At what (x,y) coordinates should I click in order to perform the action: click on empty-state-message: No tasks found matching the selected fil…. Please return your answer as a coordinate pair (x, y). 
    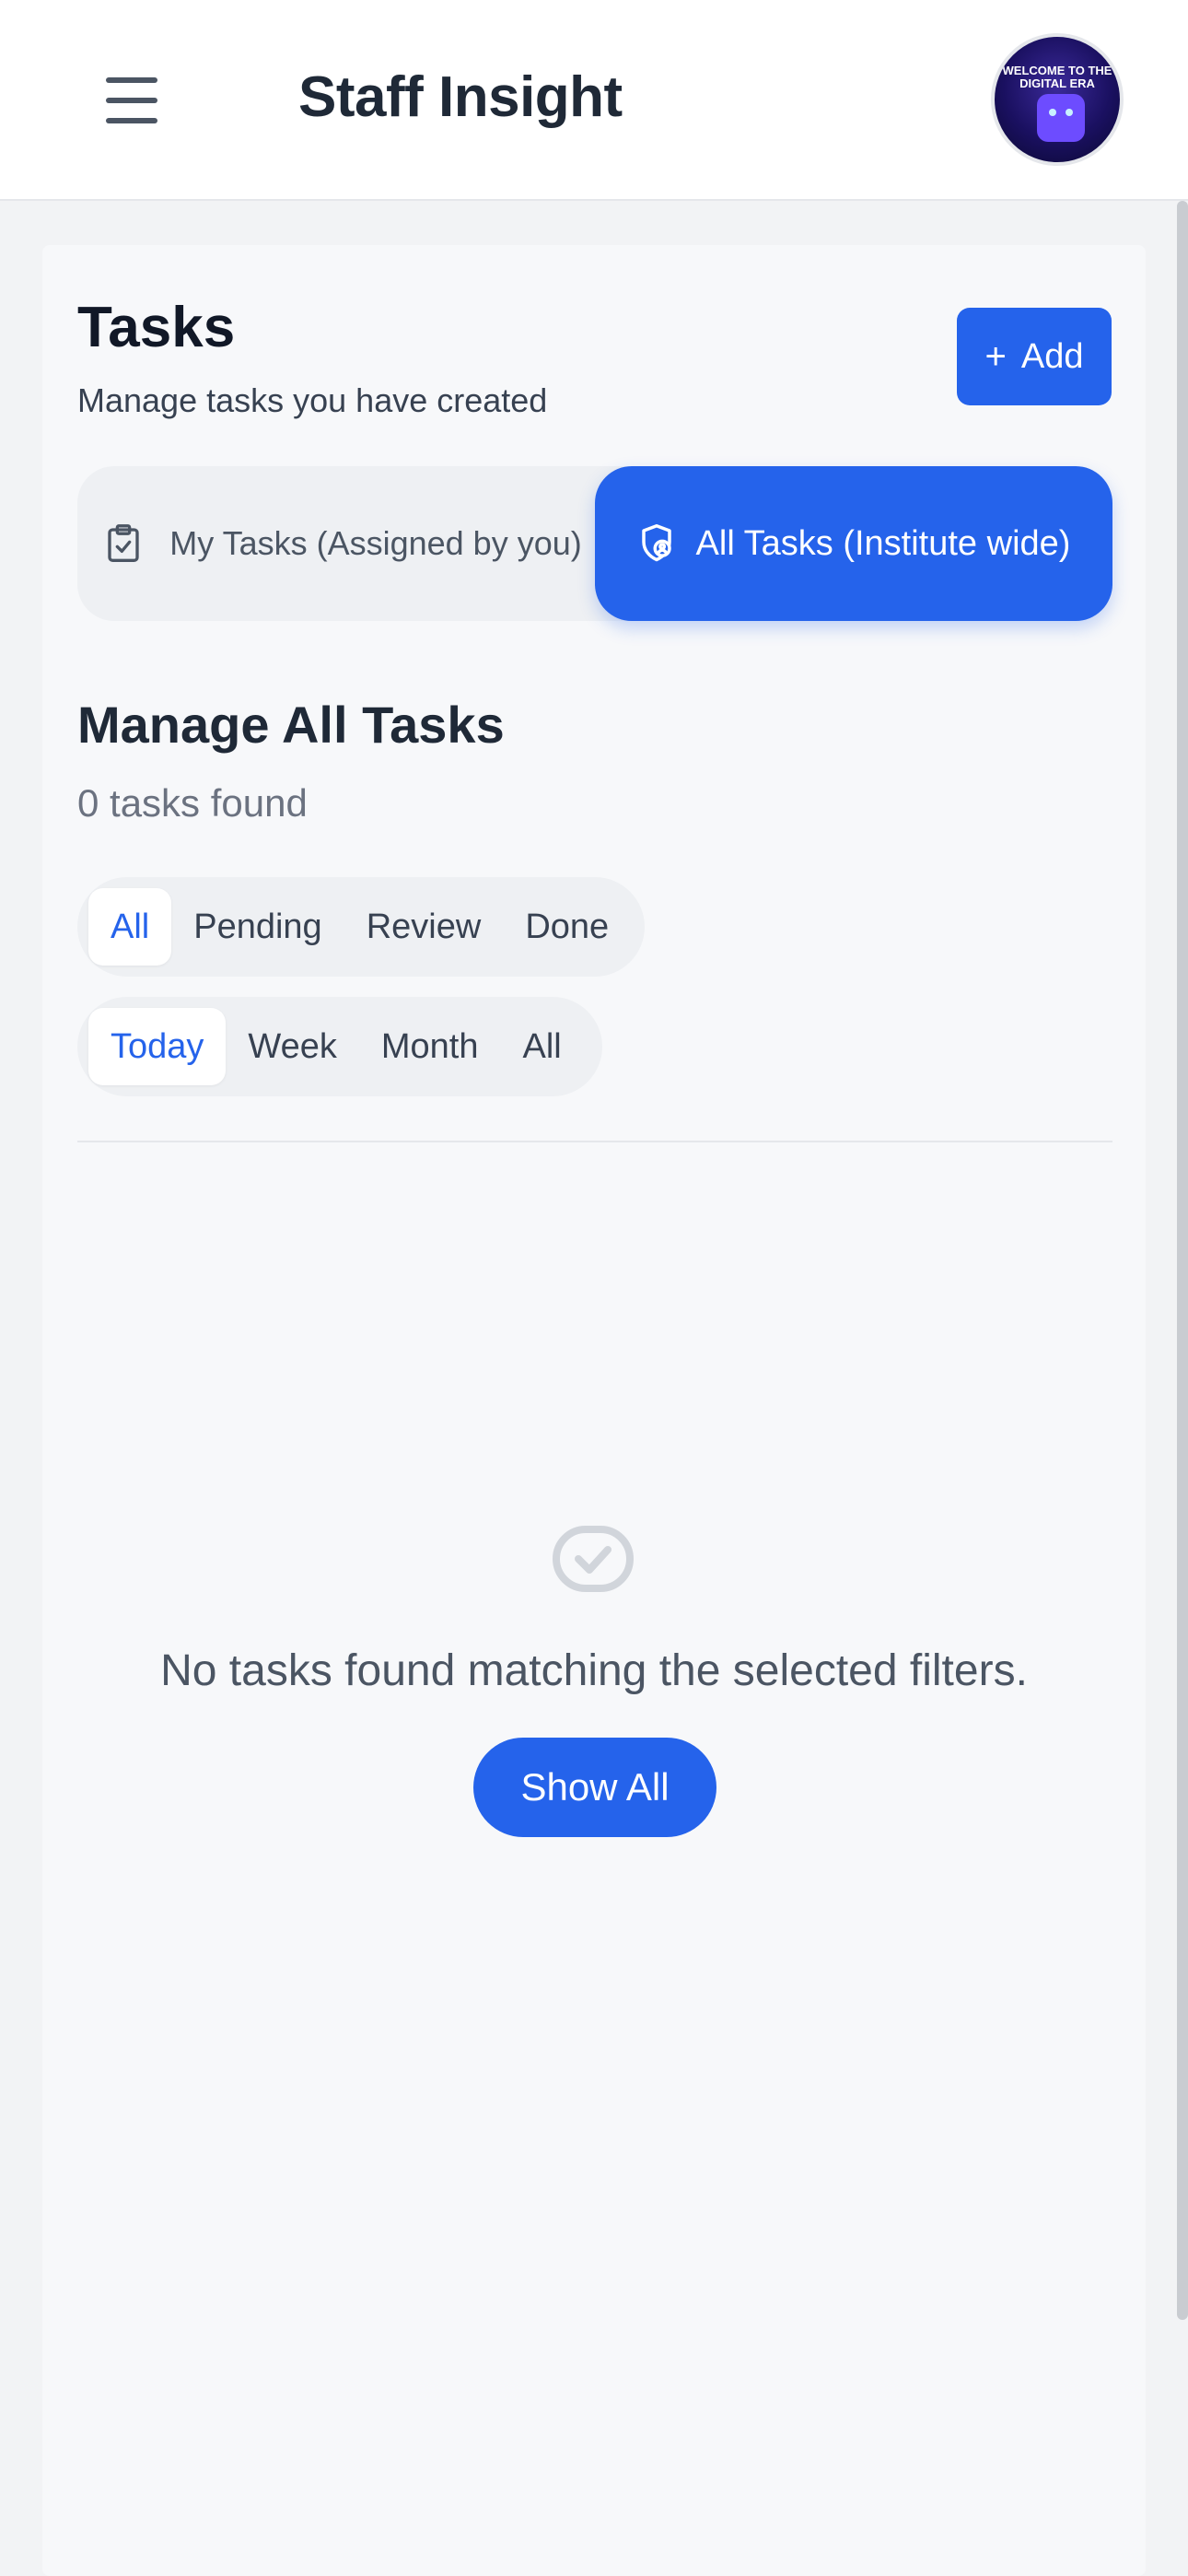
    Looking at the image, I should click on (594, 1670).